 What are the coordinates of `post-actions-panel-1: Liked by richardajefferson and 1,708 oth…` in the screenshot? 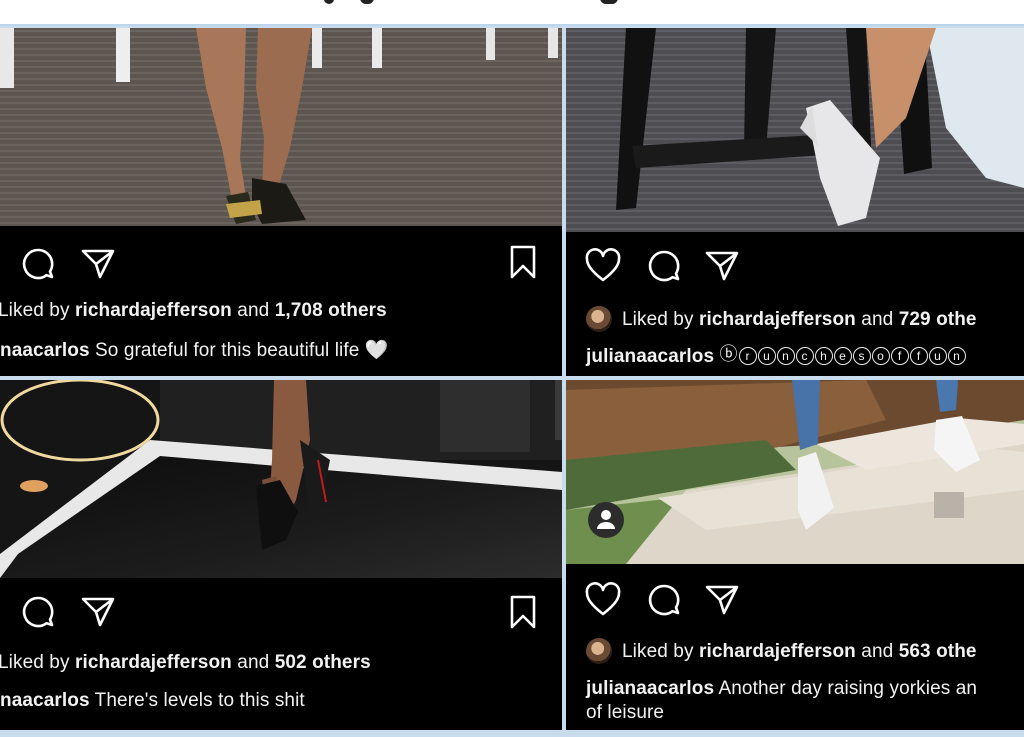 It's located at (281, 301).